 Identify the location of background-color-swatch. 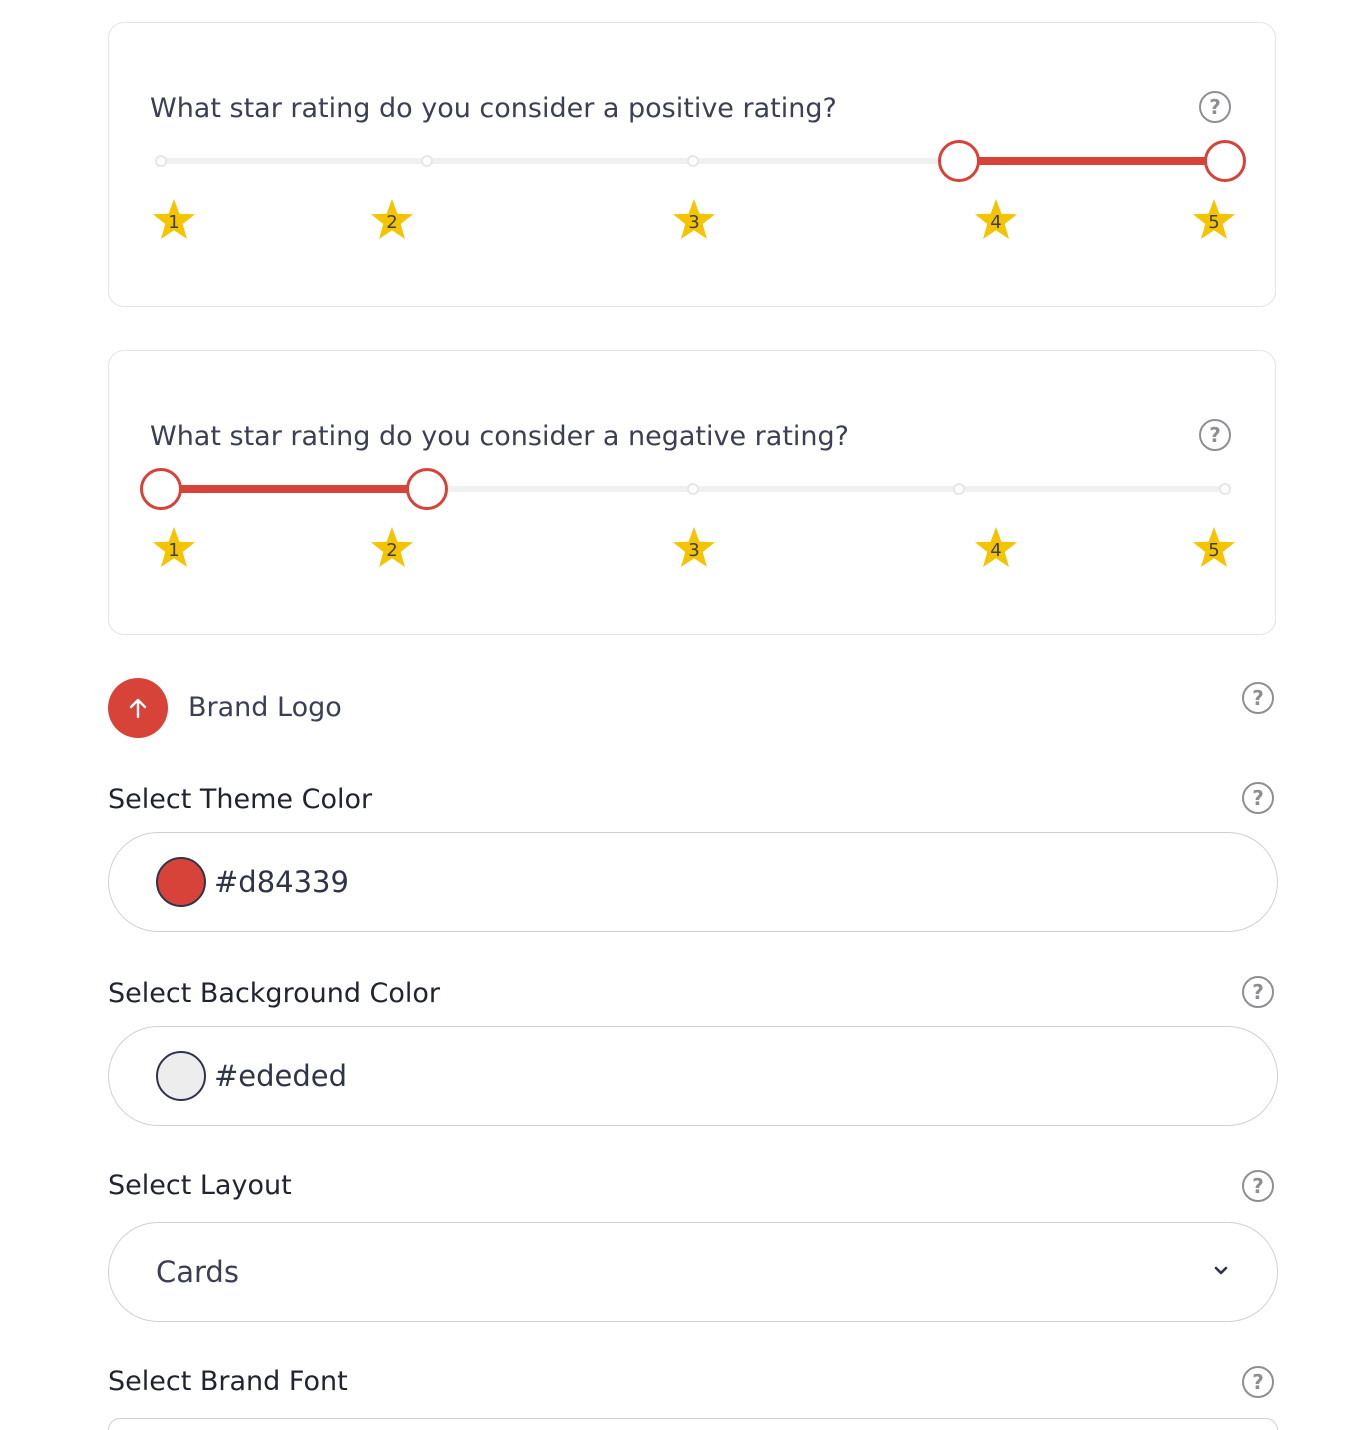
(181, 1076).